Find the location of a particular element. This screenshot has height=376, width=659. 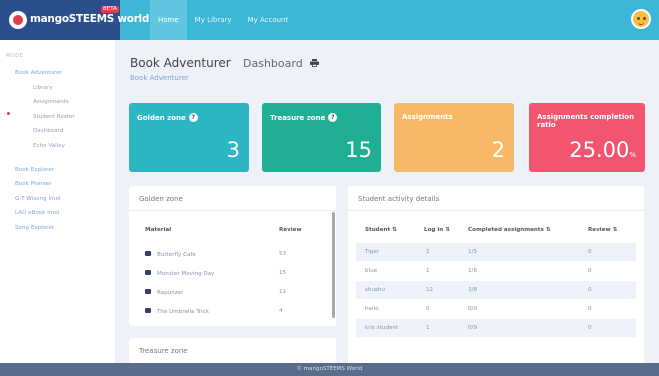

login-cell: 0 is located at coordinates (428, 309).